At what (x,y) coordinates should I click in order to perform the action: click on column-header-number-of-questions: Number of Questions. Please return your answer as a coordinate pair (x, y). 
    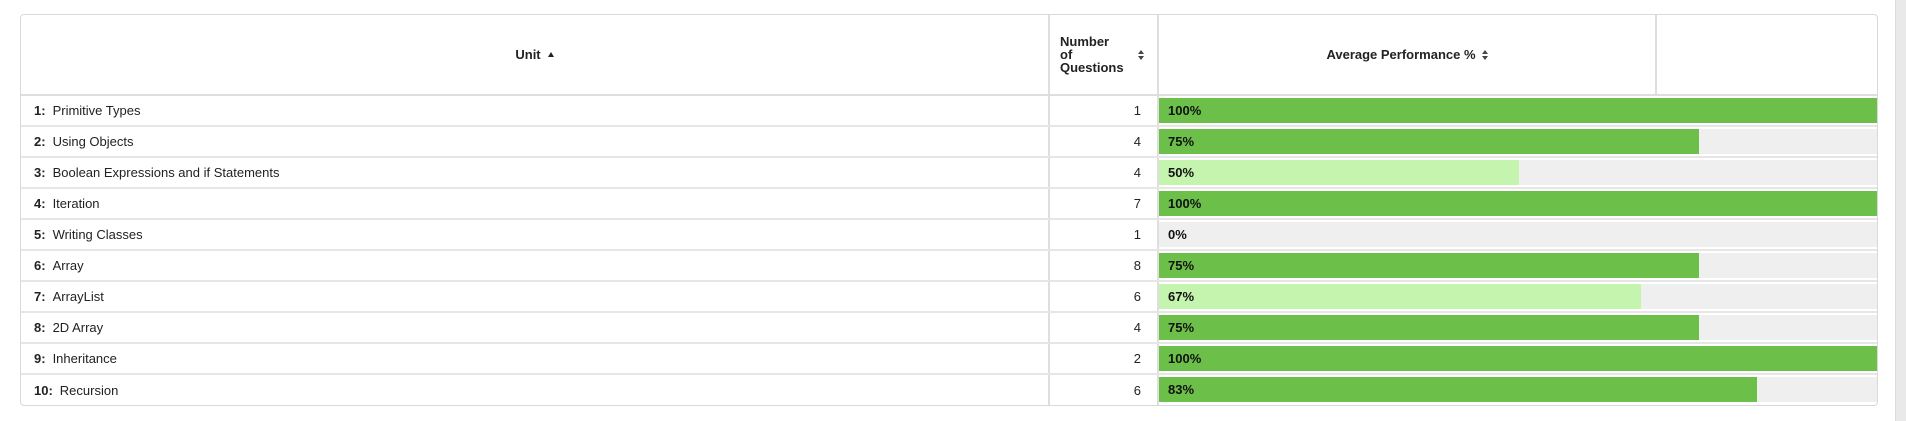
    Looking at the image, I should click on (1104, 54).